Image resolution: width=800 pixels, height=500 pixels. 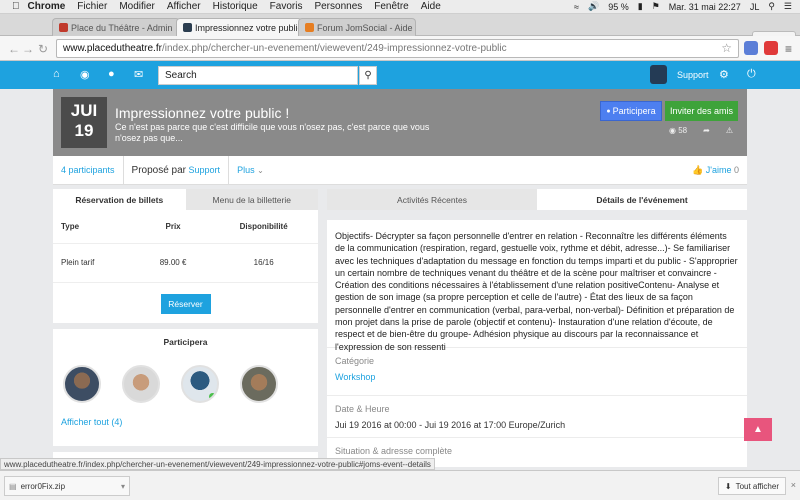 I want to click on event-title: Impressionnez votre public !, so click(x=202, y=113).